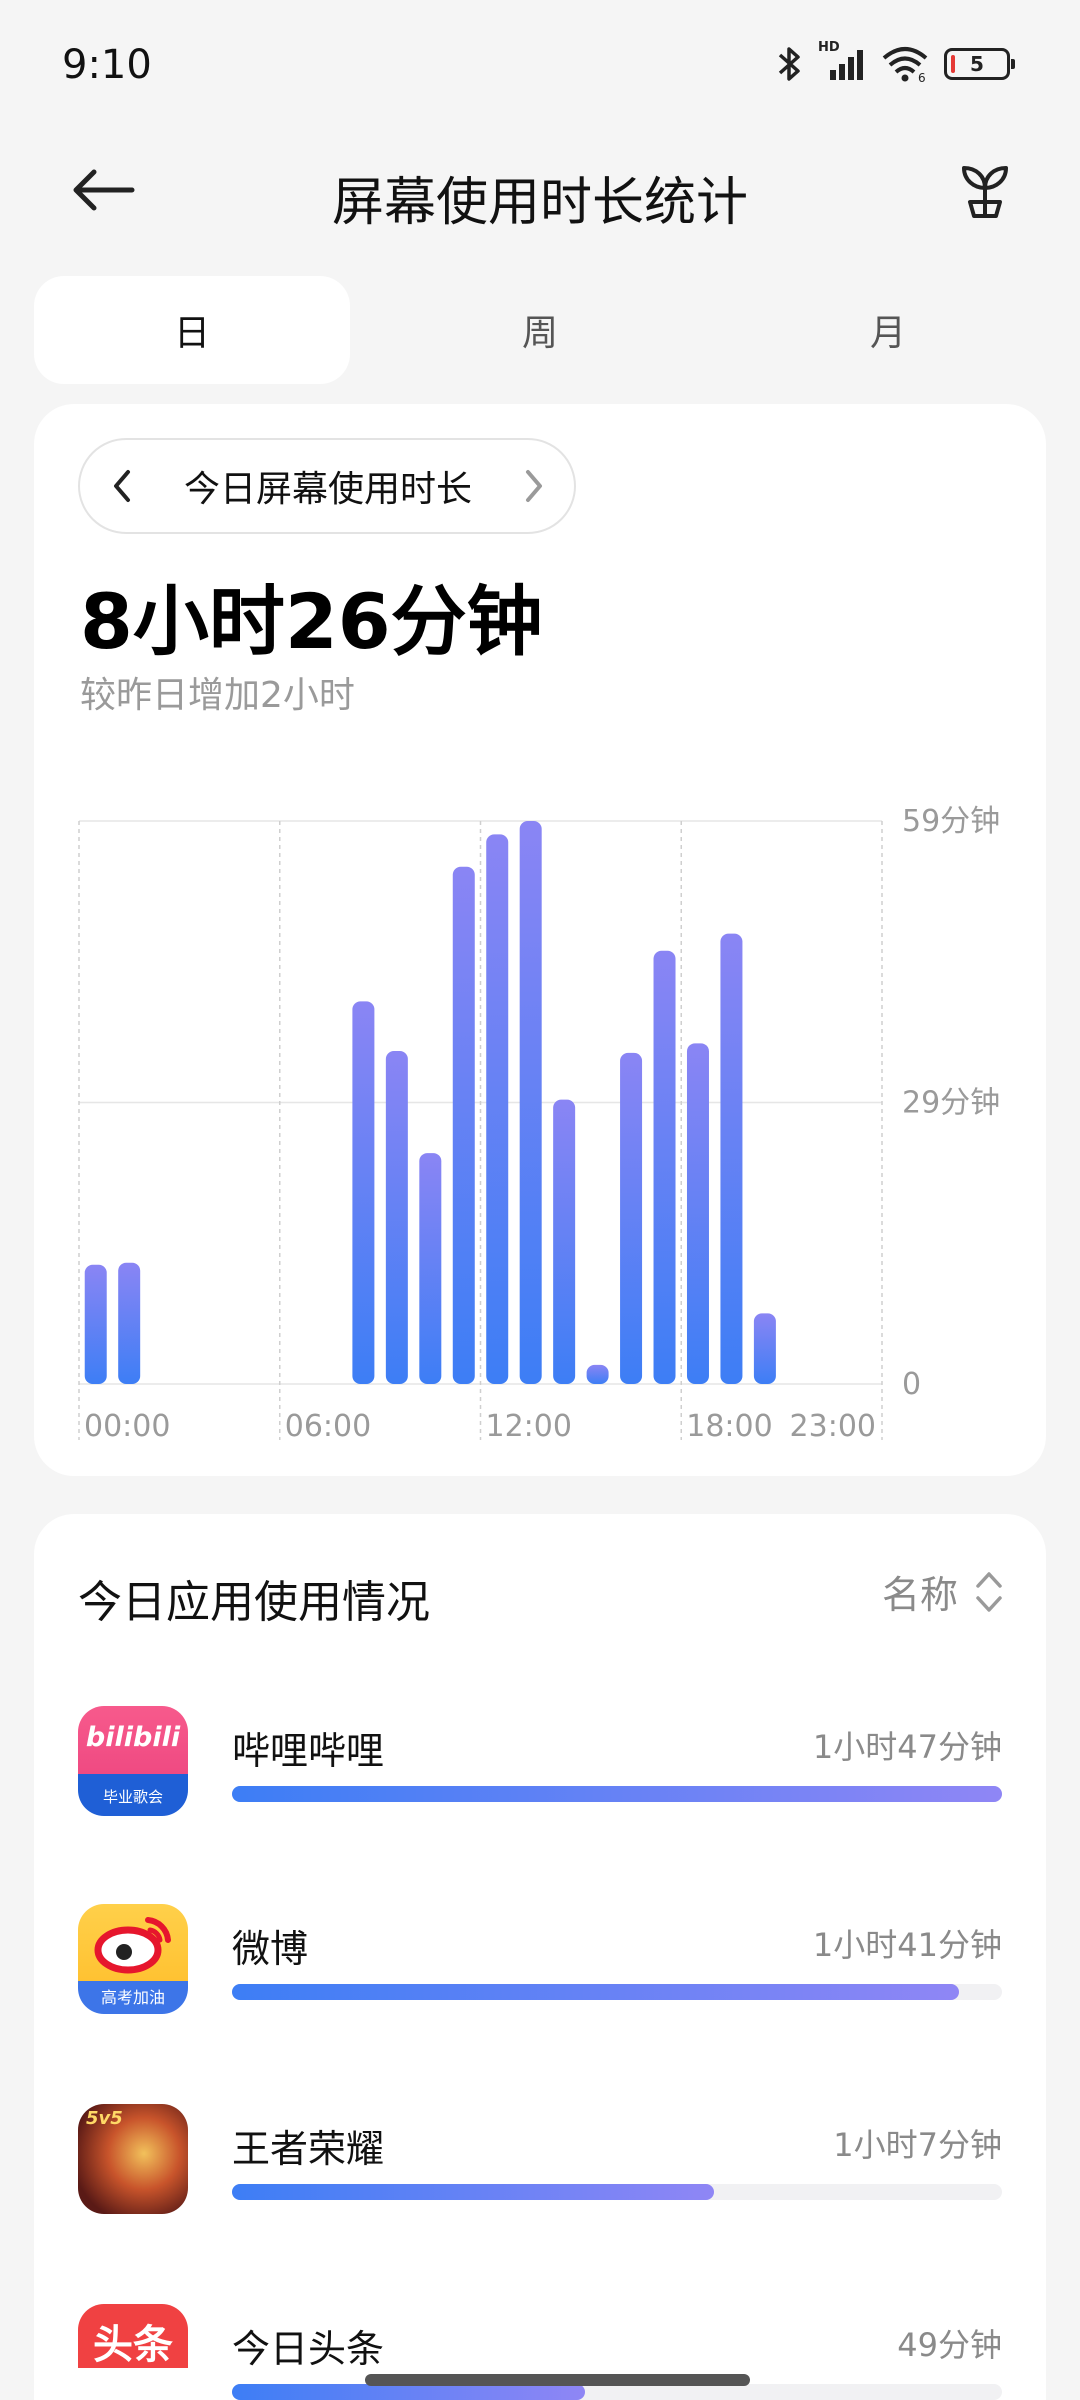 The image size is (1080, 2400). I want to click on home-indicator, so click(557, 2380).